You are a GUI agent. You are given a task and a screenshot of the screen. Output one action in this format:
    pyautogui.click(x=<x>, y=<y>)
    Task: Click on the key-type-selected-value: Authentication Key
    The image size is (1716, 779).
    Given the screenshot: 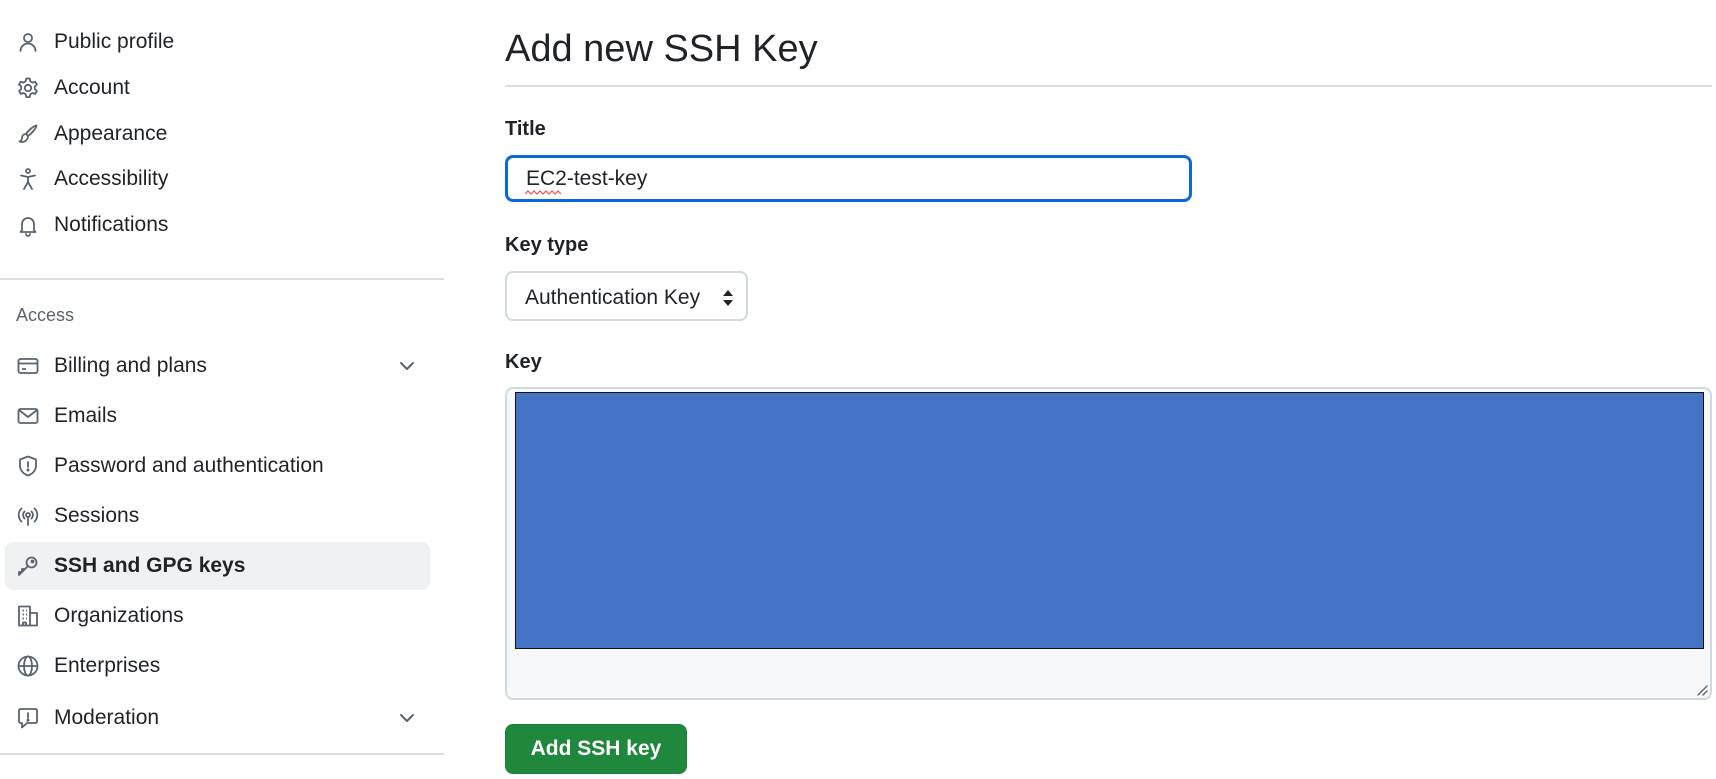 What is the action you would take?
    pyautogui.click(x=613, y=297)
    